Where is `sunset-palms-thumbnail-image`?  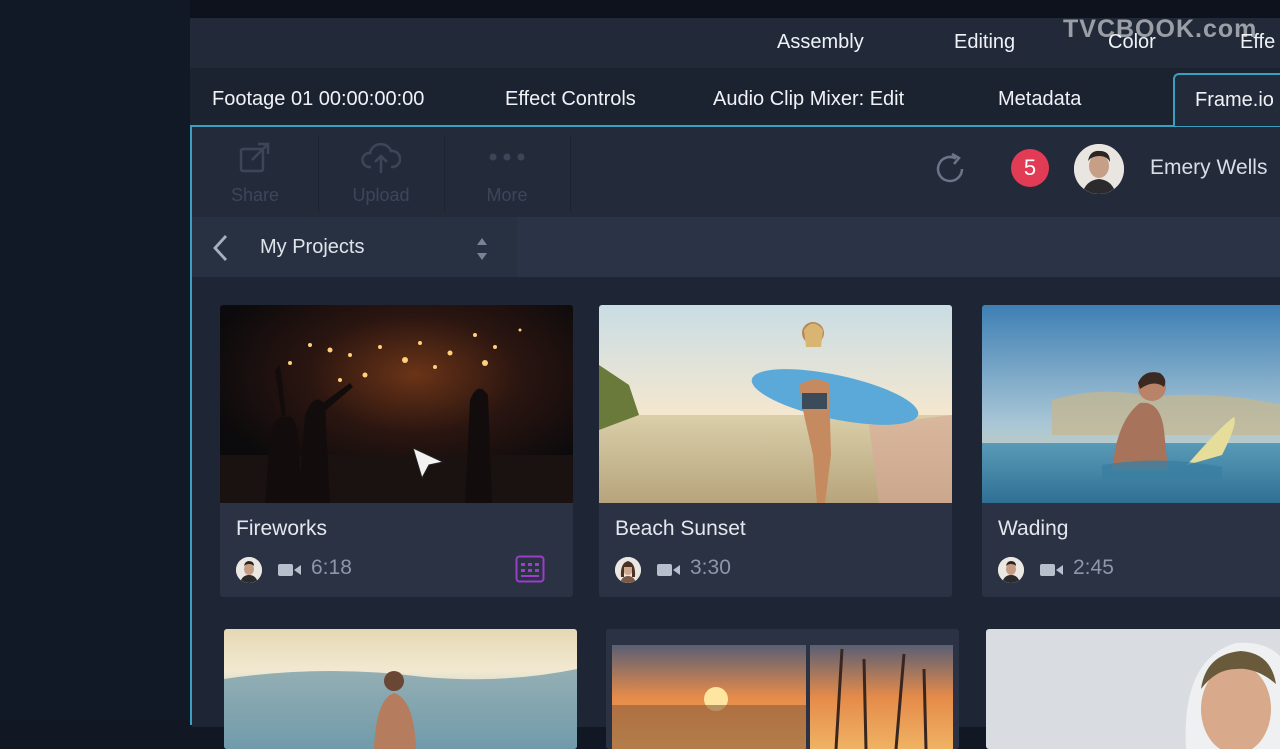
sunset-palms-thumbnail-image is located at coordinates (782, 689).